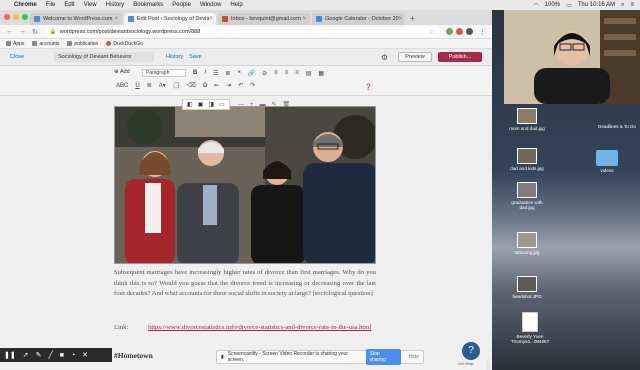 The image size is (640, 370). I want to click on wifi-icon: ◠, so click(535, 5).